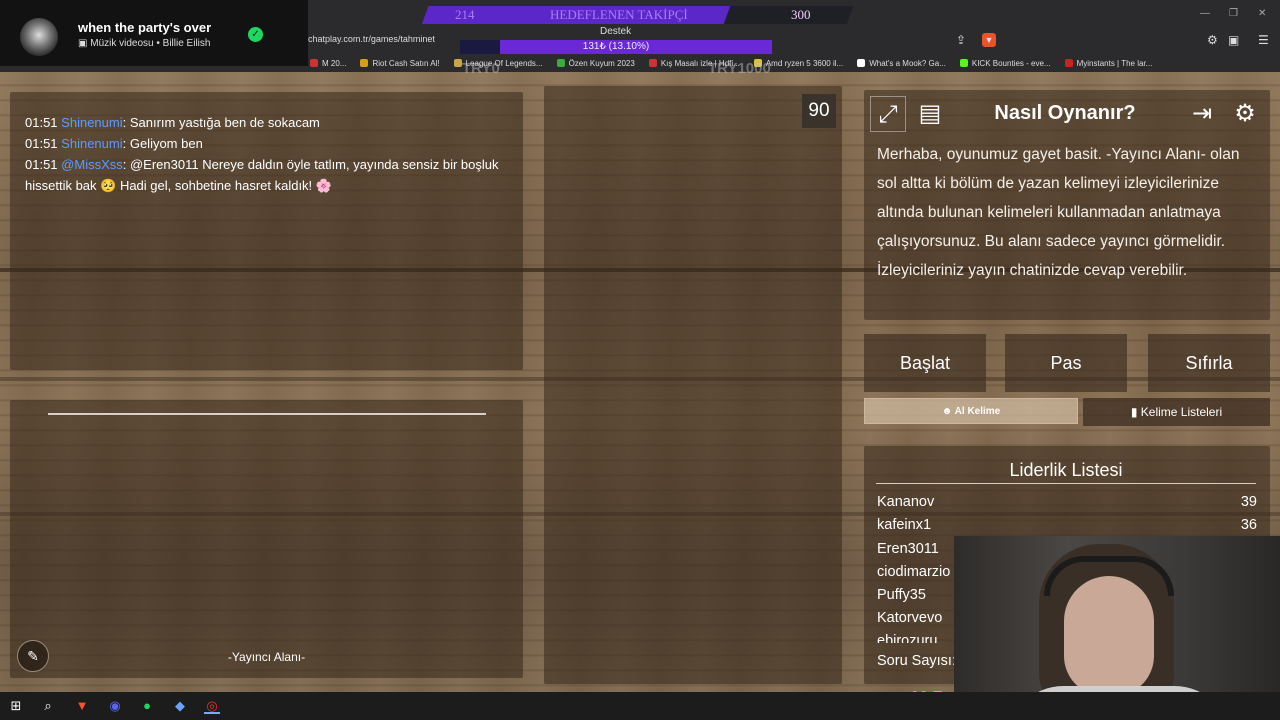  What do you see at coordinates (114, 143) in the screenshot?
I see `chat-message: 01:51 Shinenumi: Geliyom ben` at bounding box center [114, 143].